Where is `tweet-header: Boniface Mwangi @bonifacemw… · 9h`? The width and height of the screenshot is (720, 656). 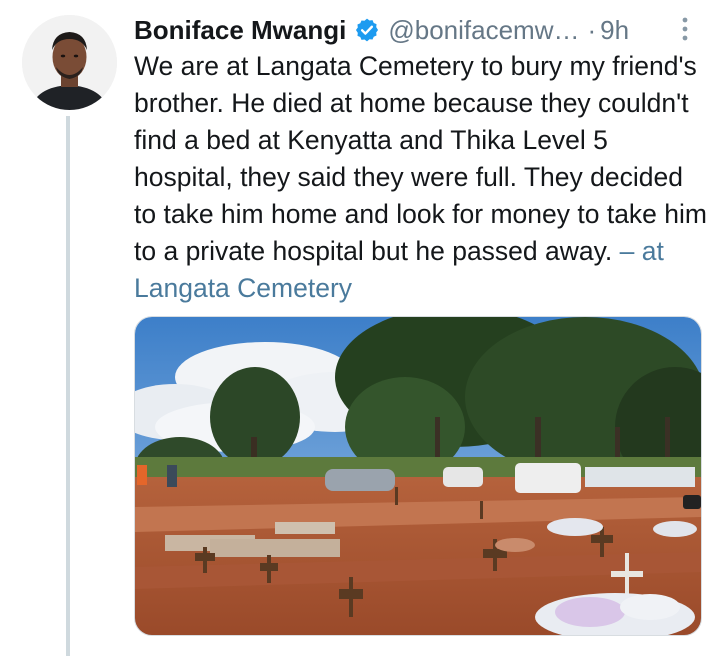 tweet-header: Boniface Mwangi @bonifacemw… · 9h is located at coordinates (413, 30).